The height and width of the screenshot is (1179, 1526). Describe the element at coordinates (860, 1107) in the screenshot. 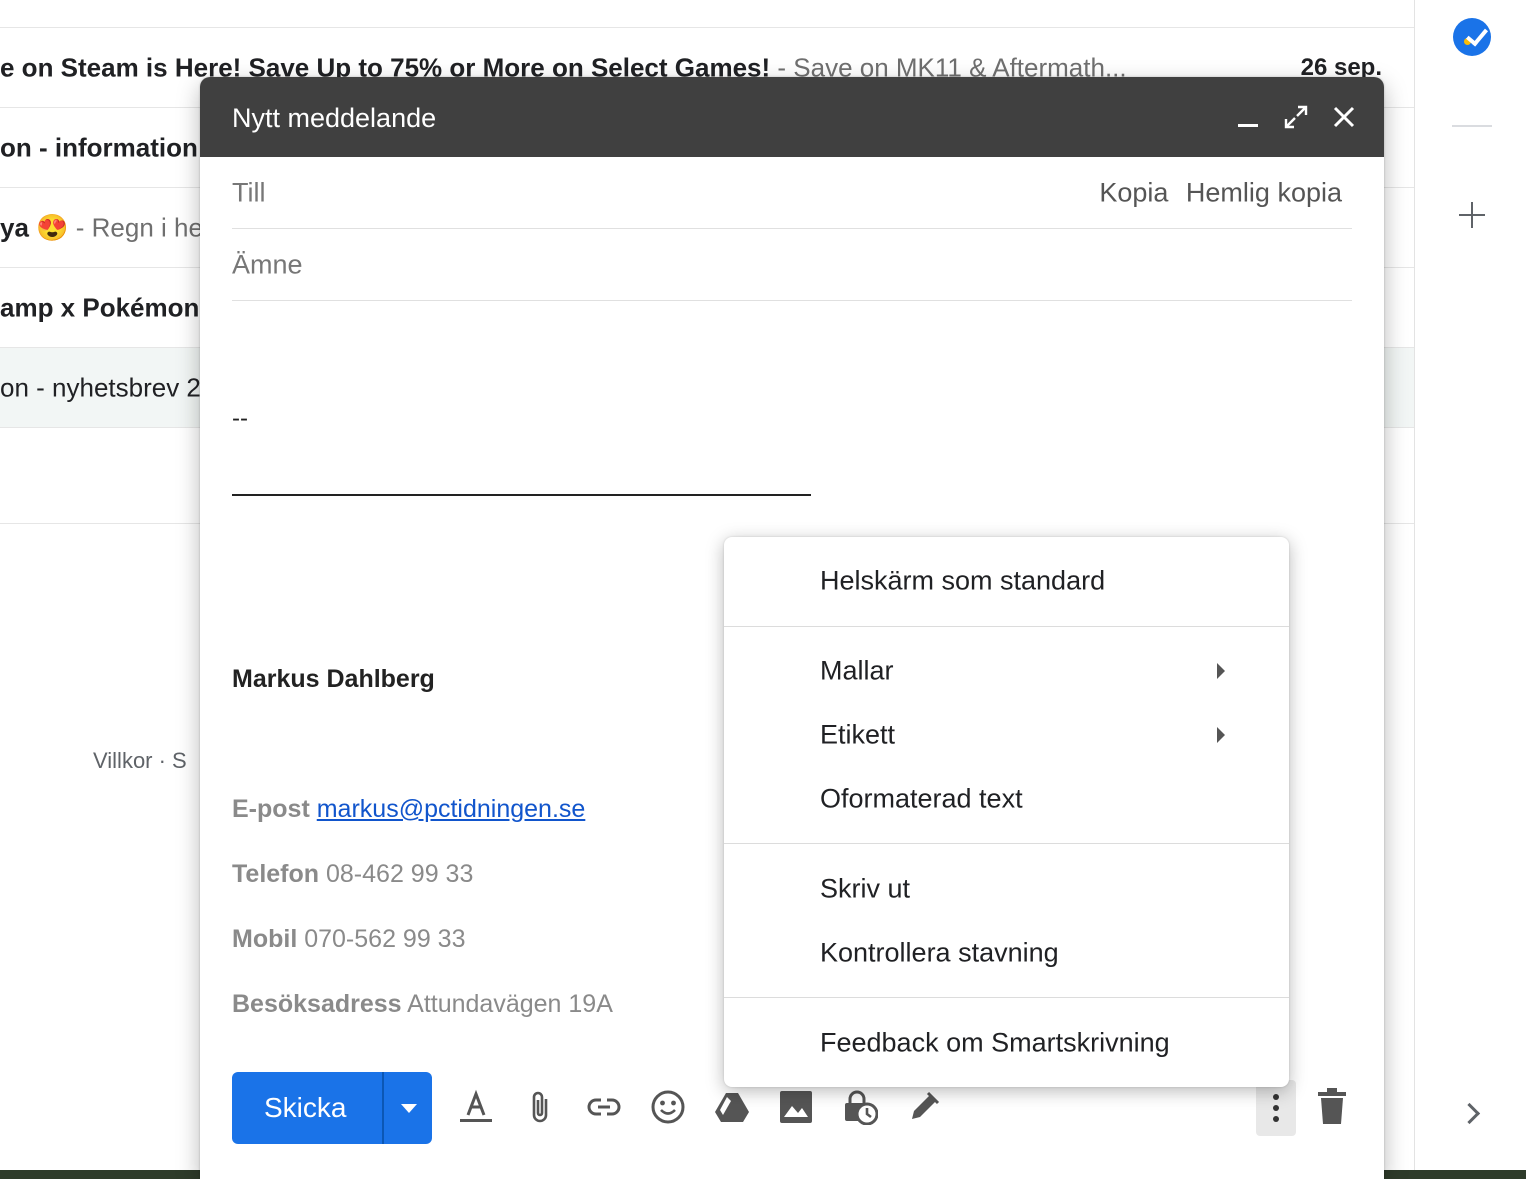

I see `confidential-mode-icon` at that location.